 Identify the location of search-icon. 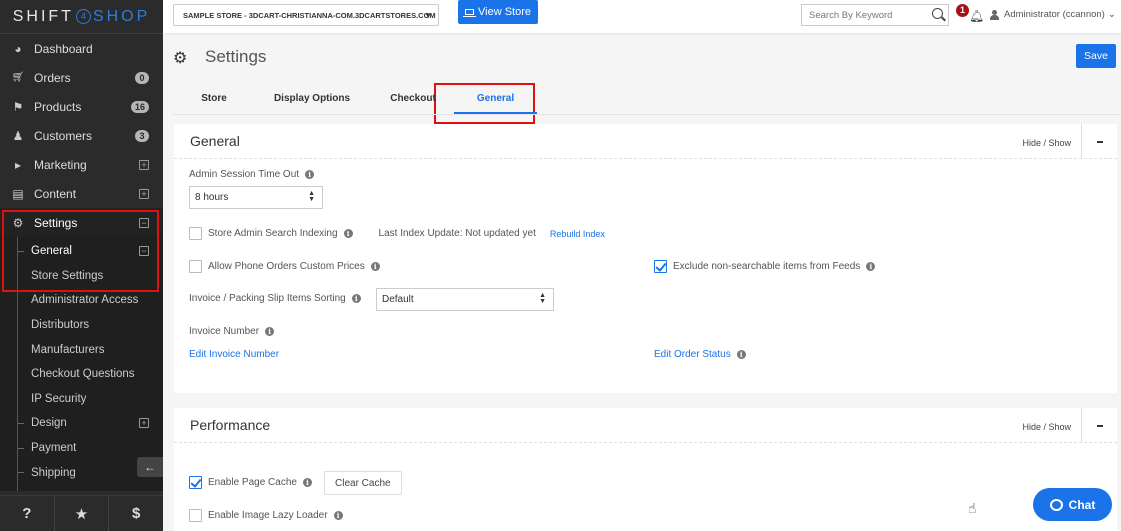
(937, 13).